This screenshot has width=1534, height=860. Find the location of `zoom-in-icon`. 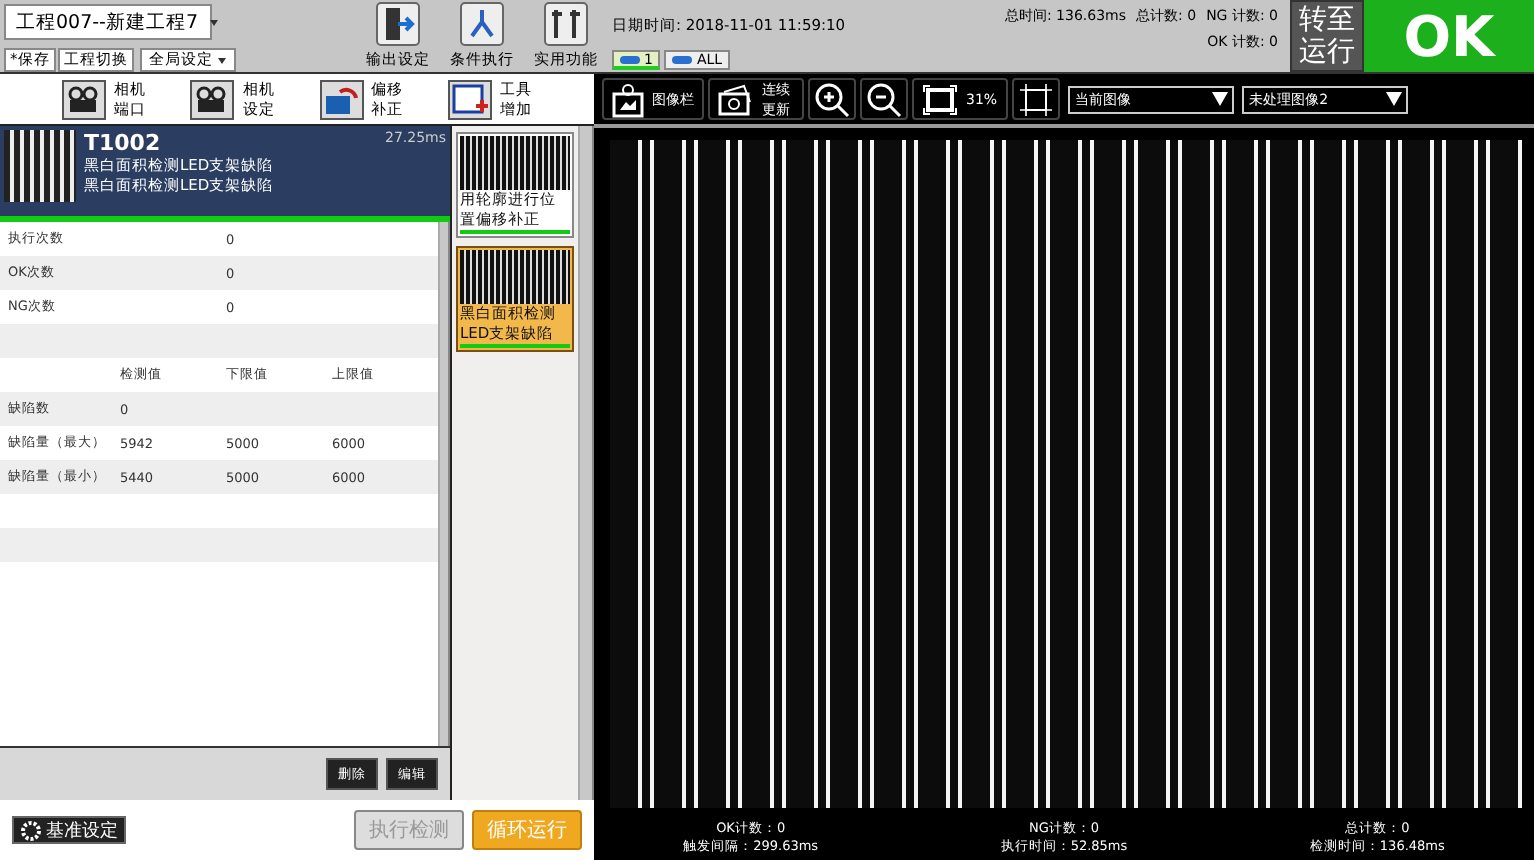

zoom-in-icon is located at coordinates (832, 99).